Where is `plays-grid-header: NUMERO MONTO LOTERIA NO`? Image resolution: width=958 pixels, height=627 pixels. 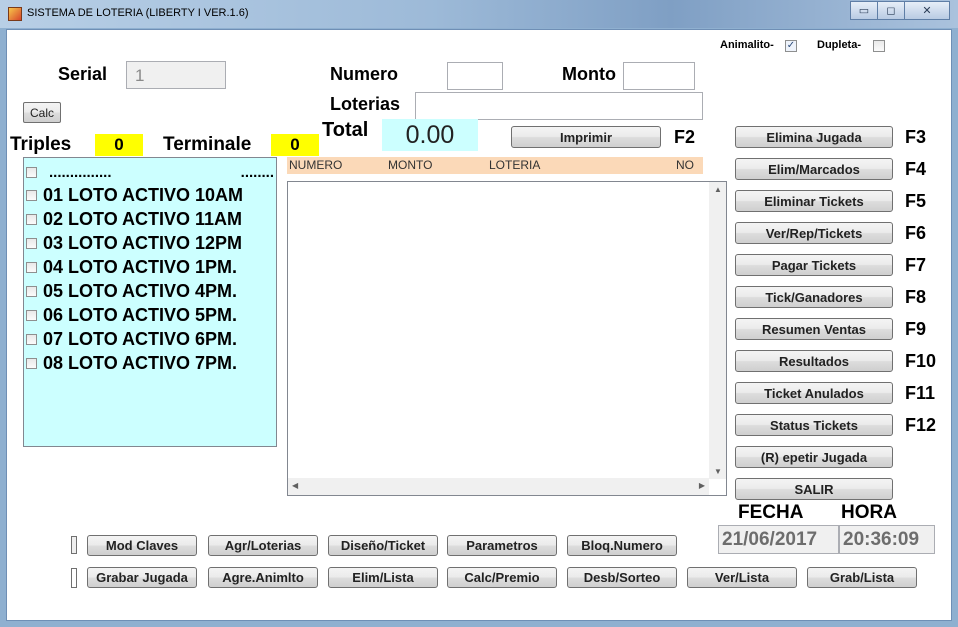
plays-grid-header: NUMERO MONTO LOTERIA NO is located at coordinates (495, 165).